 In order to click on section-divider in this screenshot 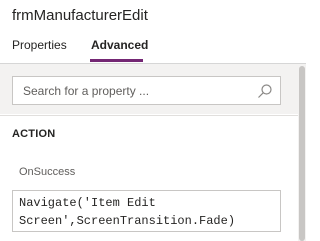, I will do `click(149, 115)`.